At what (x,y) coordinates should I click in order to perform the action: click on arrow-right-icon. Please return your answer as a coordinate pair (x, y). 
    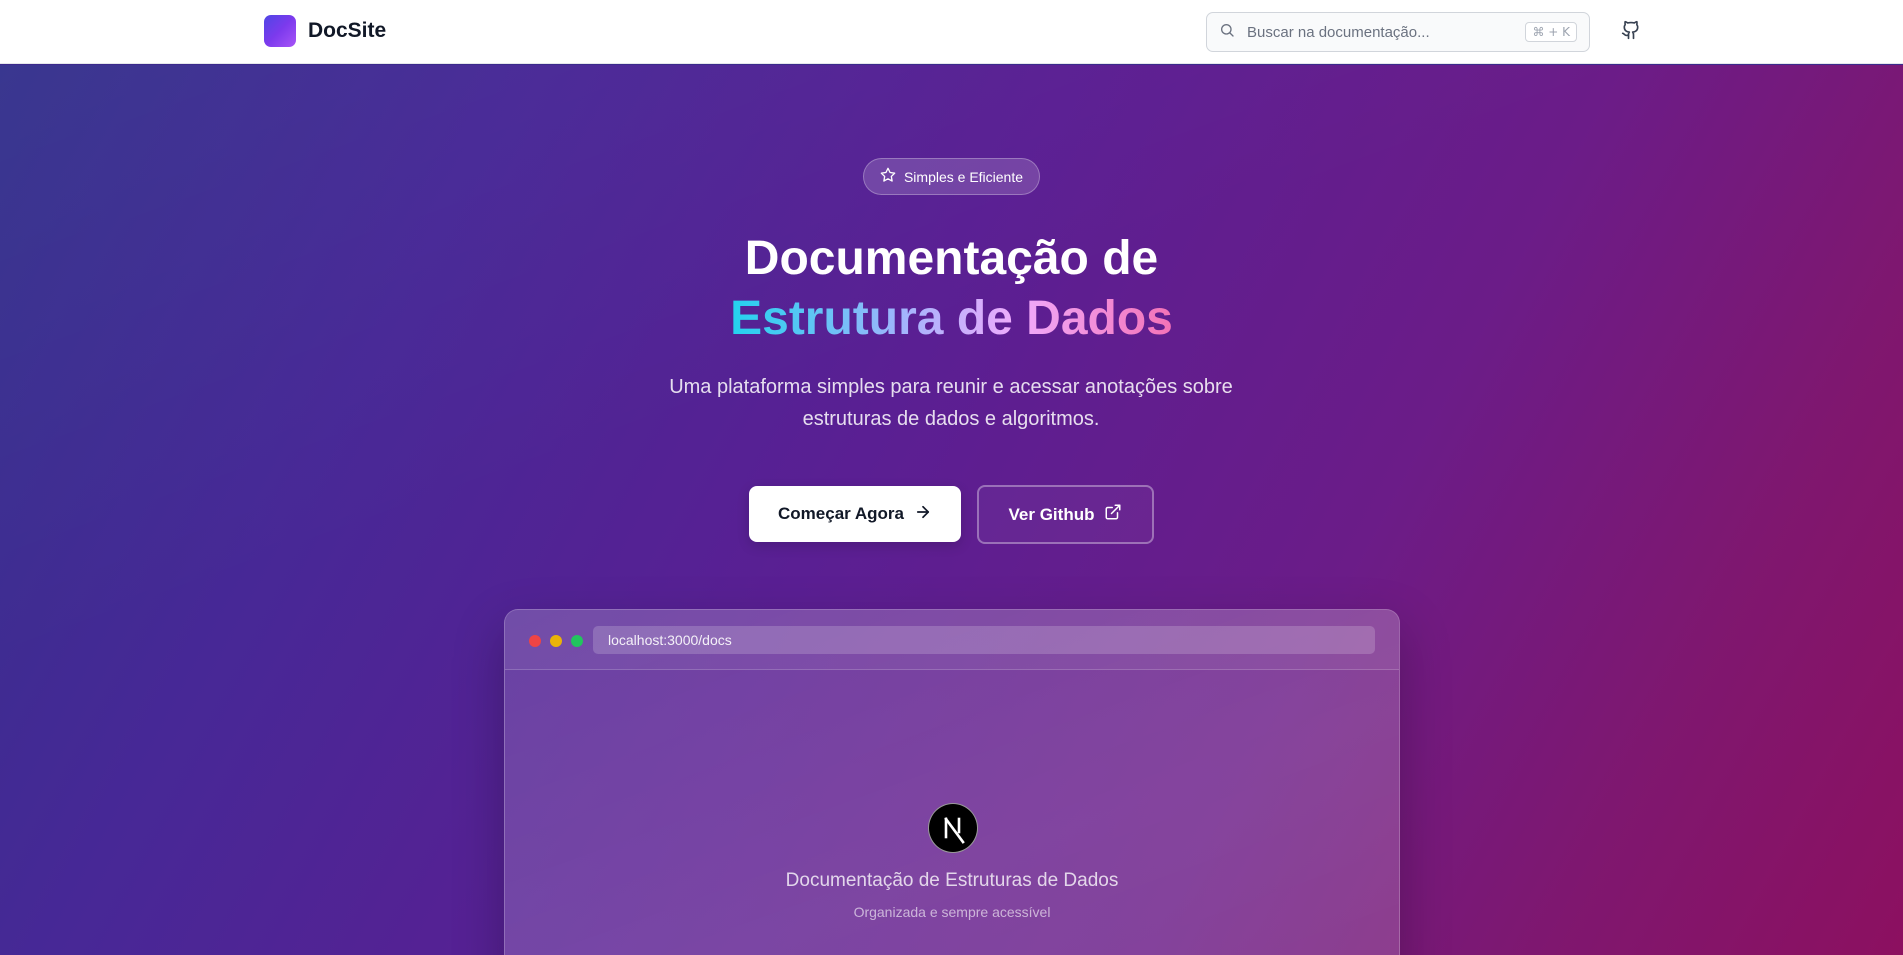
    Looking at the image, I should click on (918, 514).